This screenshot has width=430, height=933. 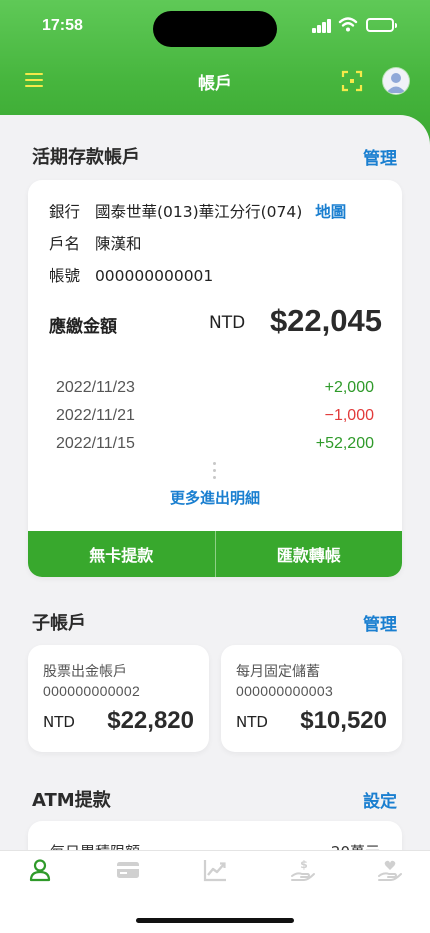 What do you see at coordinates (349, 387) in the screenshot?
I see `transaction-amount: +2,000` at bounding box center [349, 387].